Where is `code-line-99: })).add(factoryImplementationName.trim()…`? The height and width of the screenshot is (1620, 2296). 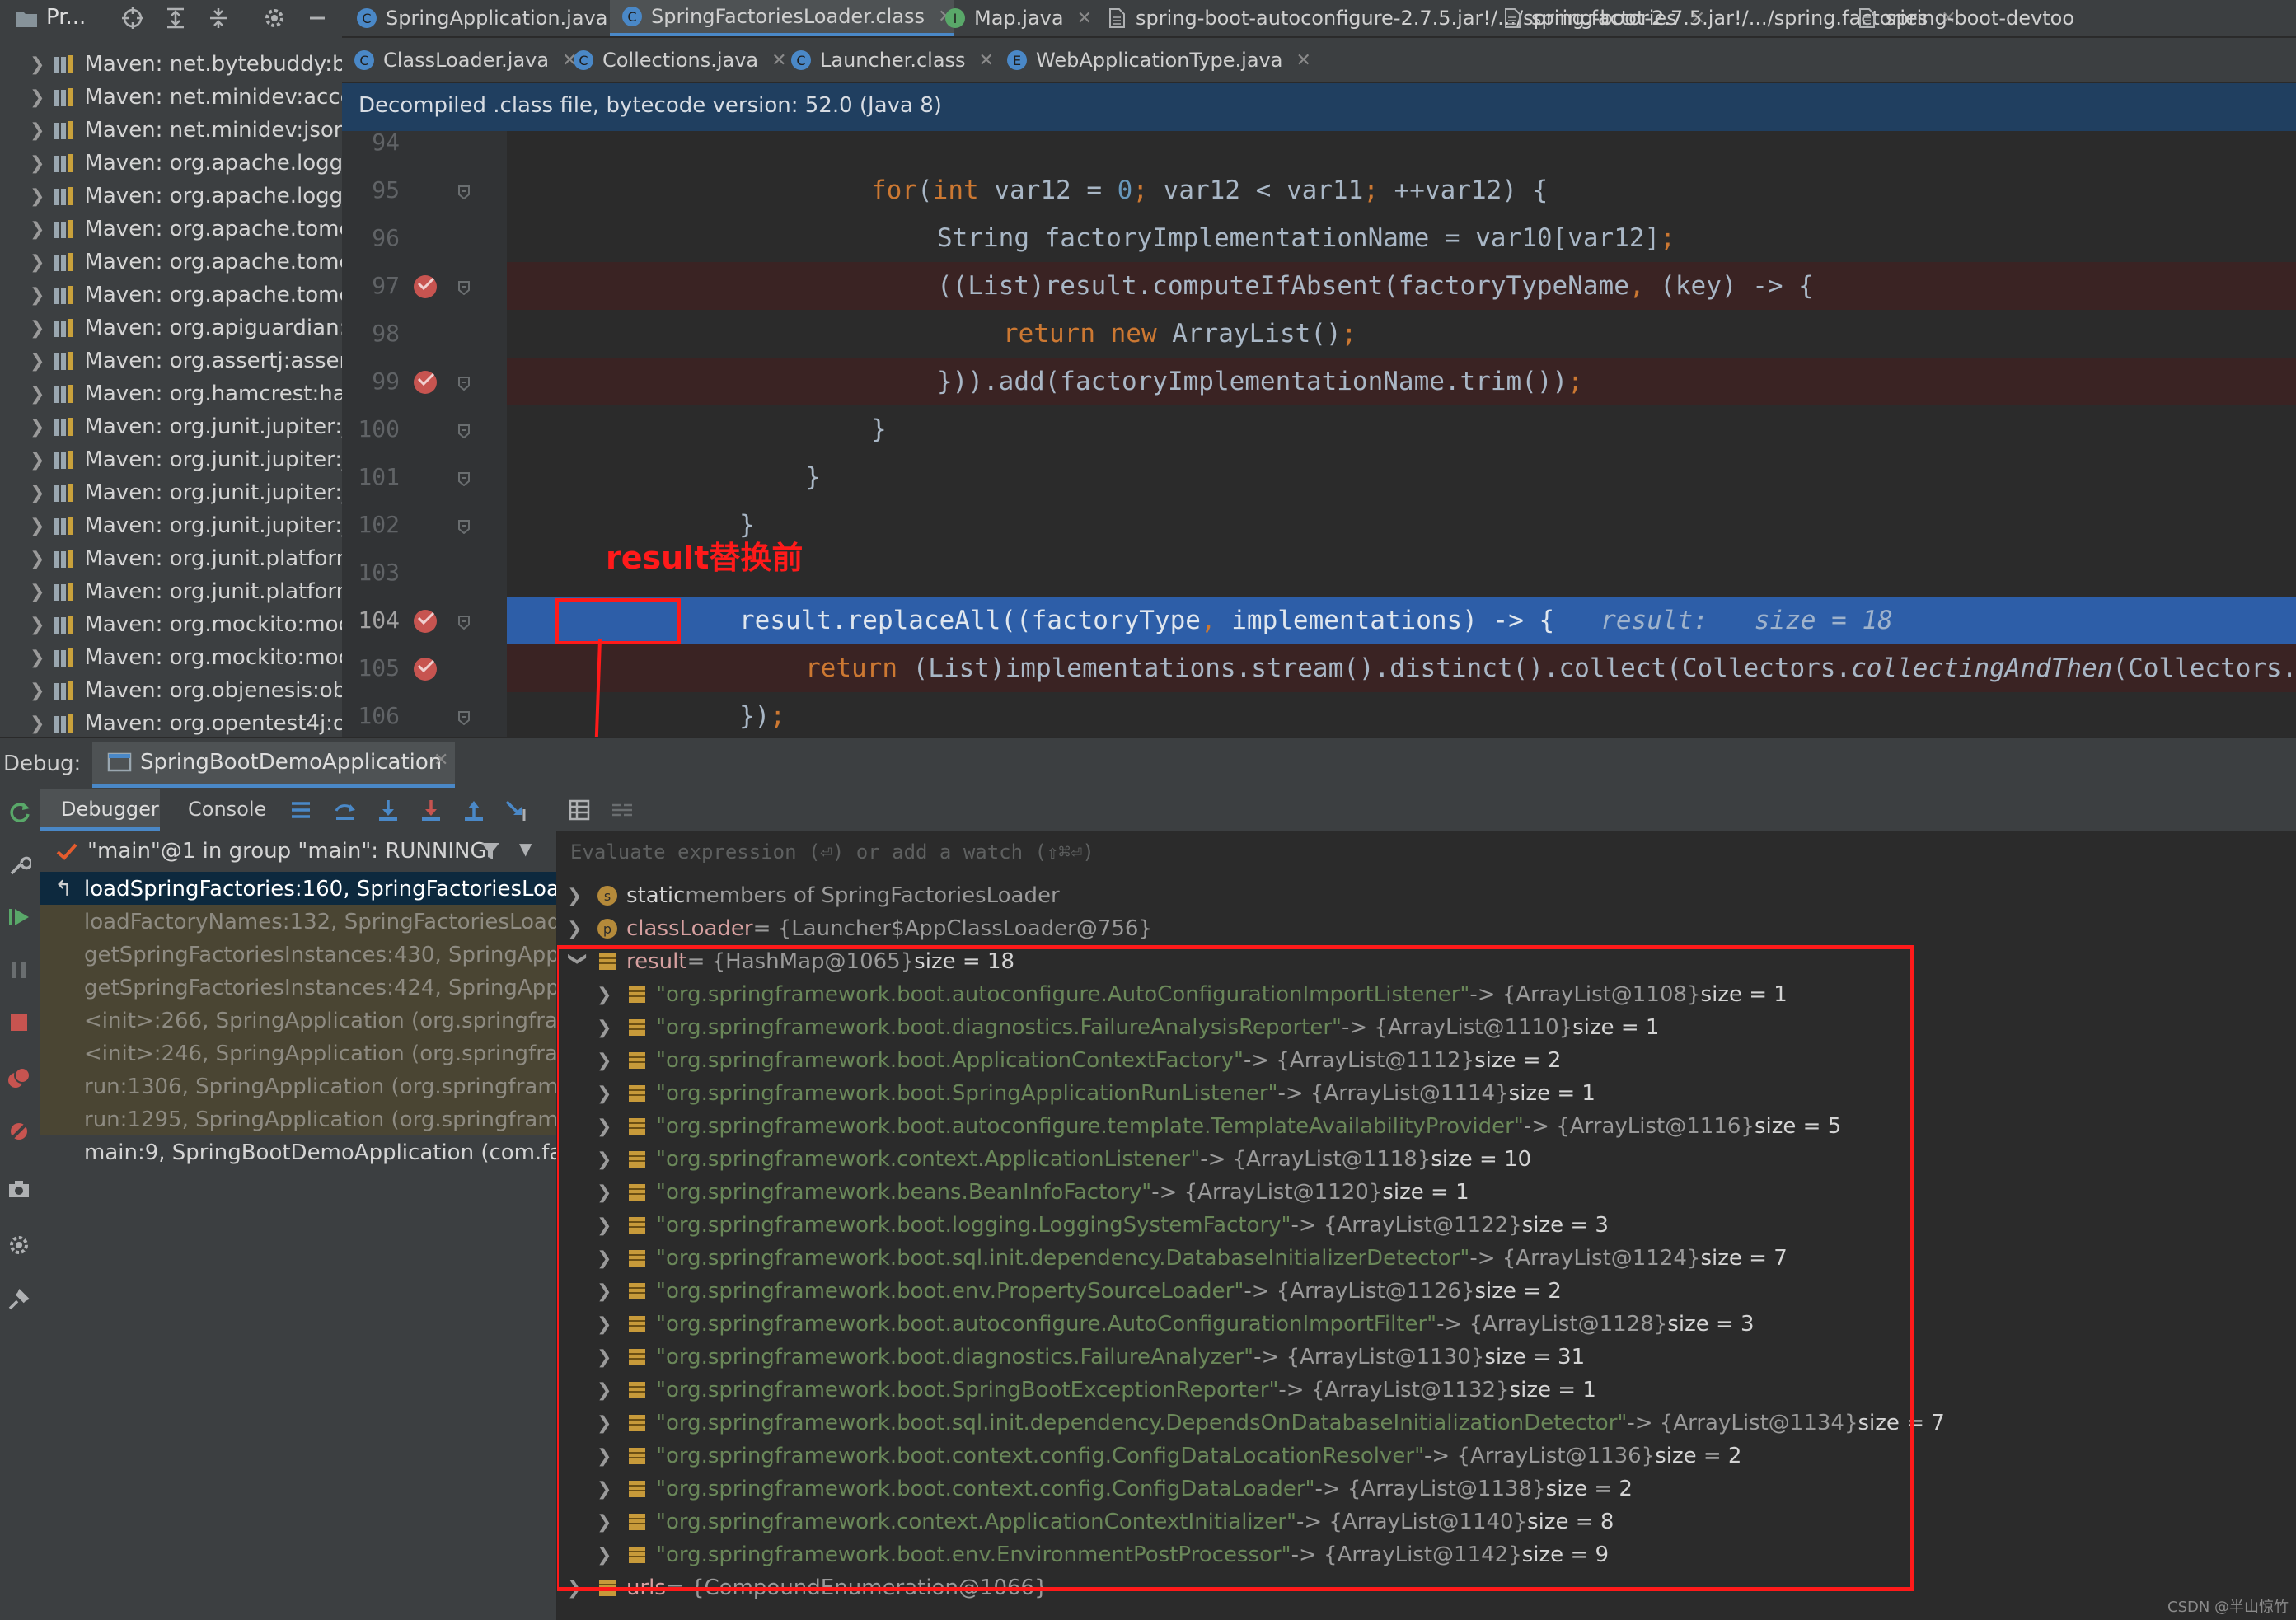
code-line-99: })).add(factoryImplementationName.trim()… is located at coordinates (1401, 381).